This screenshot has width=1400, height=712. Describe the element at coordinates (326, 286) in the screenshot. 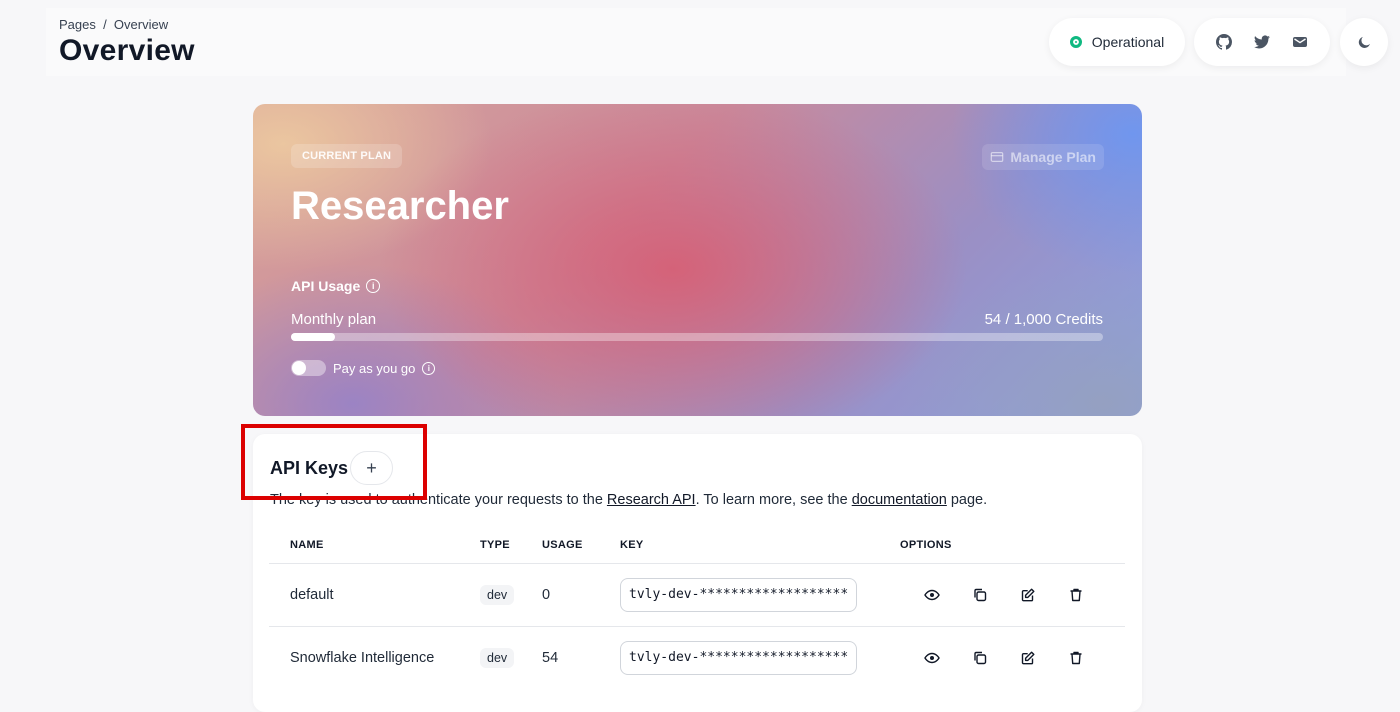

I see `api-usage-label: API Usage` at that location.